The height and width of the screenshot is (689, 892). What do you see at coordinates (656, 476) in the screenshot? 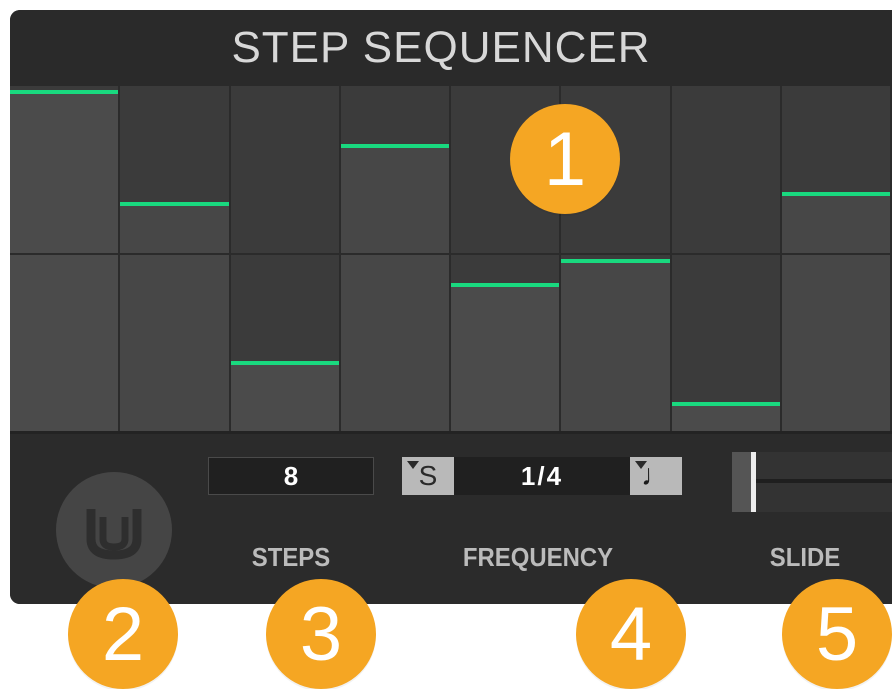
I see `note-mode-button: ♩` at bounding box center [656, 476].